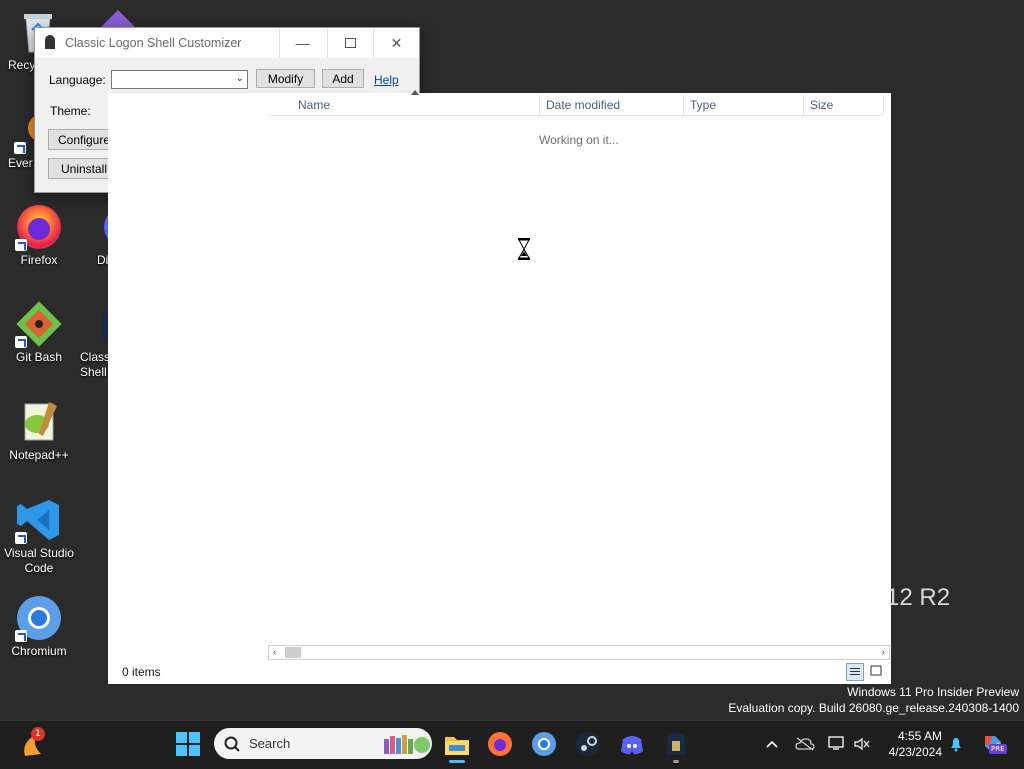 The image size is (1024, 769). I want to click on title-bar: Classic Logon Shell Customizer — ✕, so click(227, 43).